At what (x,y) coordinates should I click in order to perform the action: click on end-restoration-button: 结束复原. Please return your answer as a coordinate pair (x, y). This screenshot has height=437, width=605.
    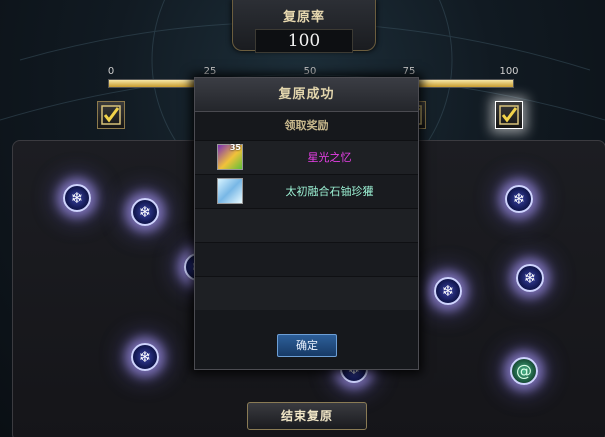
    Looking at the image, I should click on (307, 416).